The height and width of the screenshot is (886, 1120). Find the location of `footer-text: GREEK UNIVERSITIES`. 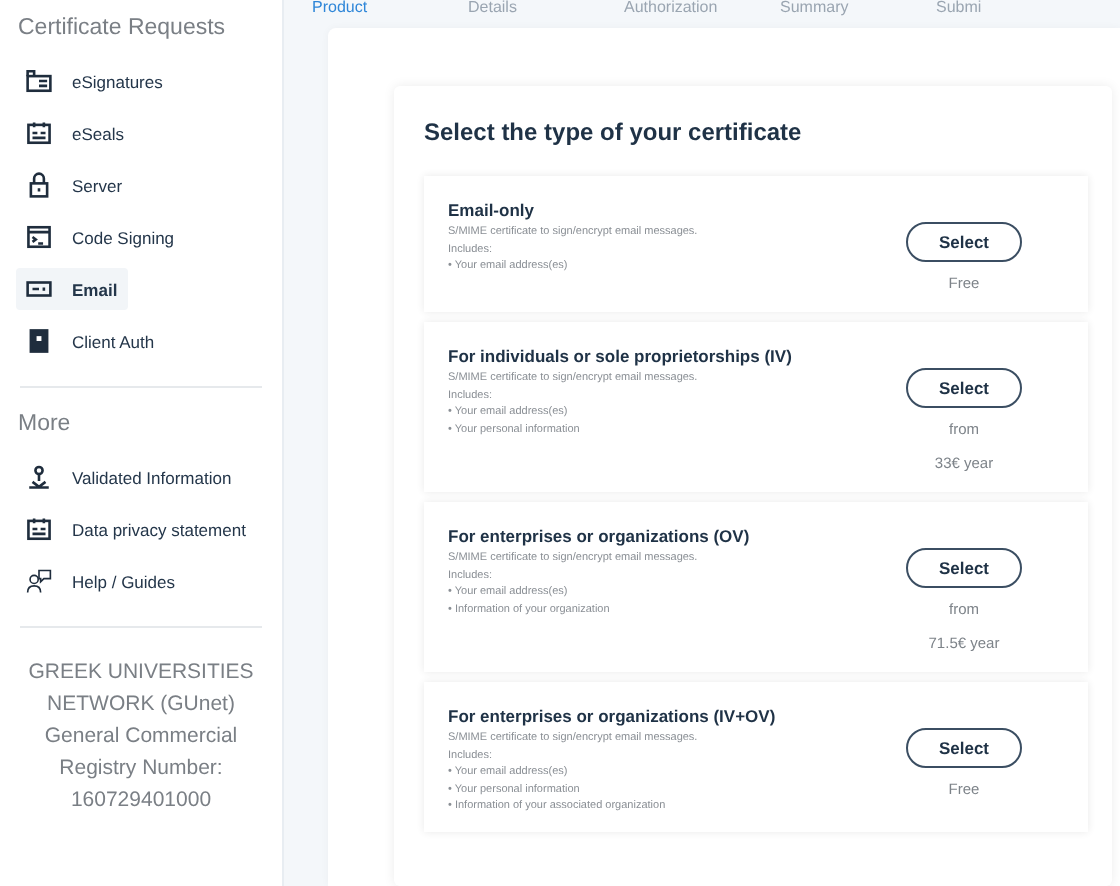

footer-text: GREEK UNIVERSITIES is located at coordinates (141, 673).